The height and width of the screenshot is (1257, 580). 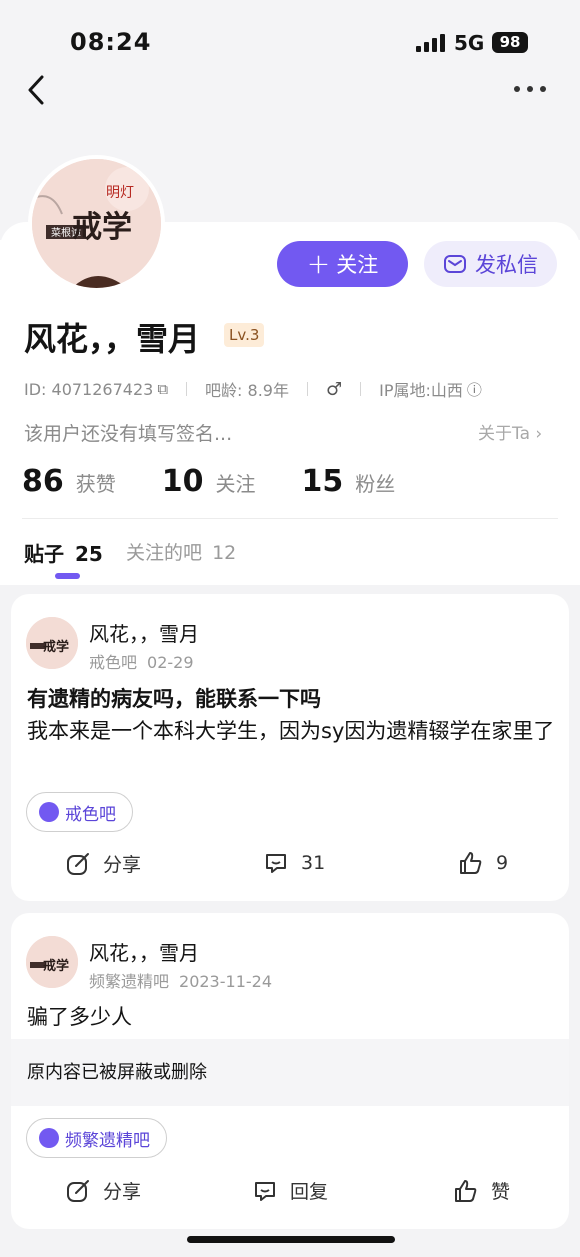 I want to click on tab-followed-forums: 关注的吧 12, so click(x=181, y=551).